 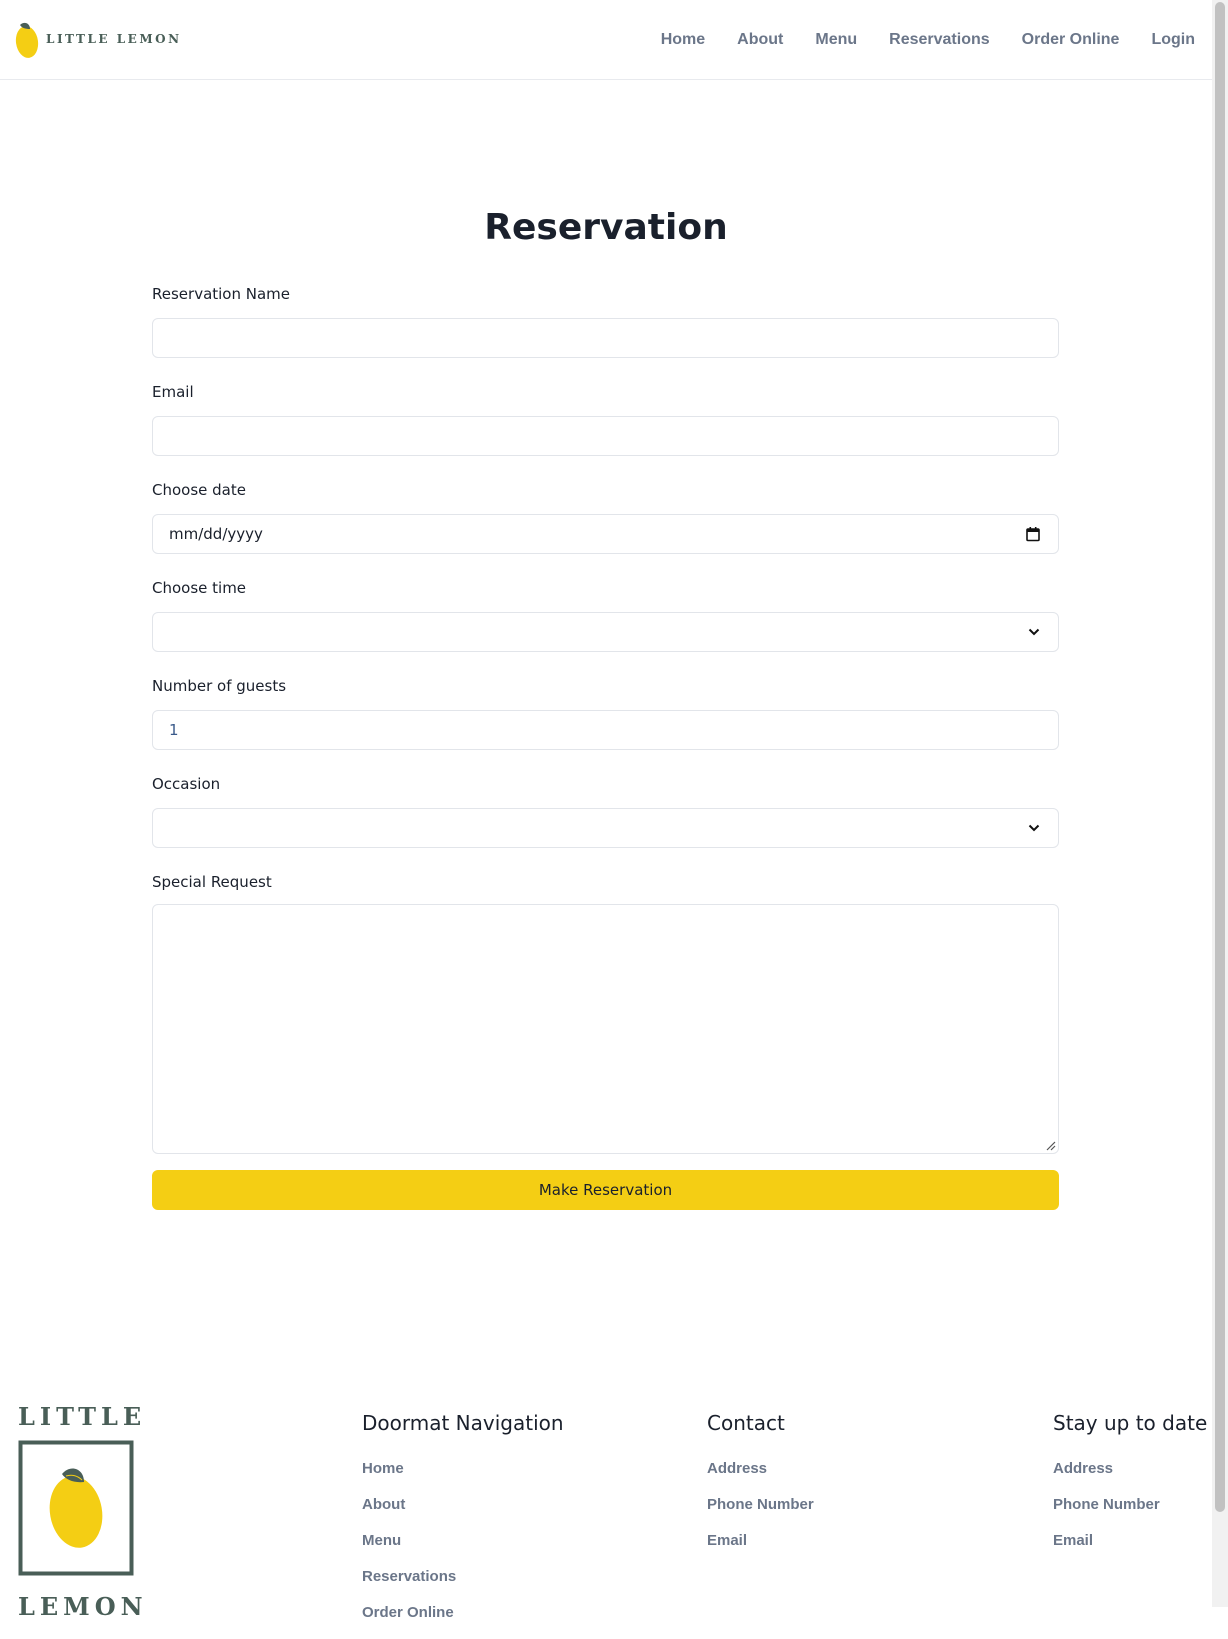 I want to click on footer-link-menu: Menu, so click(x=463, y=1541).